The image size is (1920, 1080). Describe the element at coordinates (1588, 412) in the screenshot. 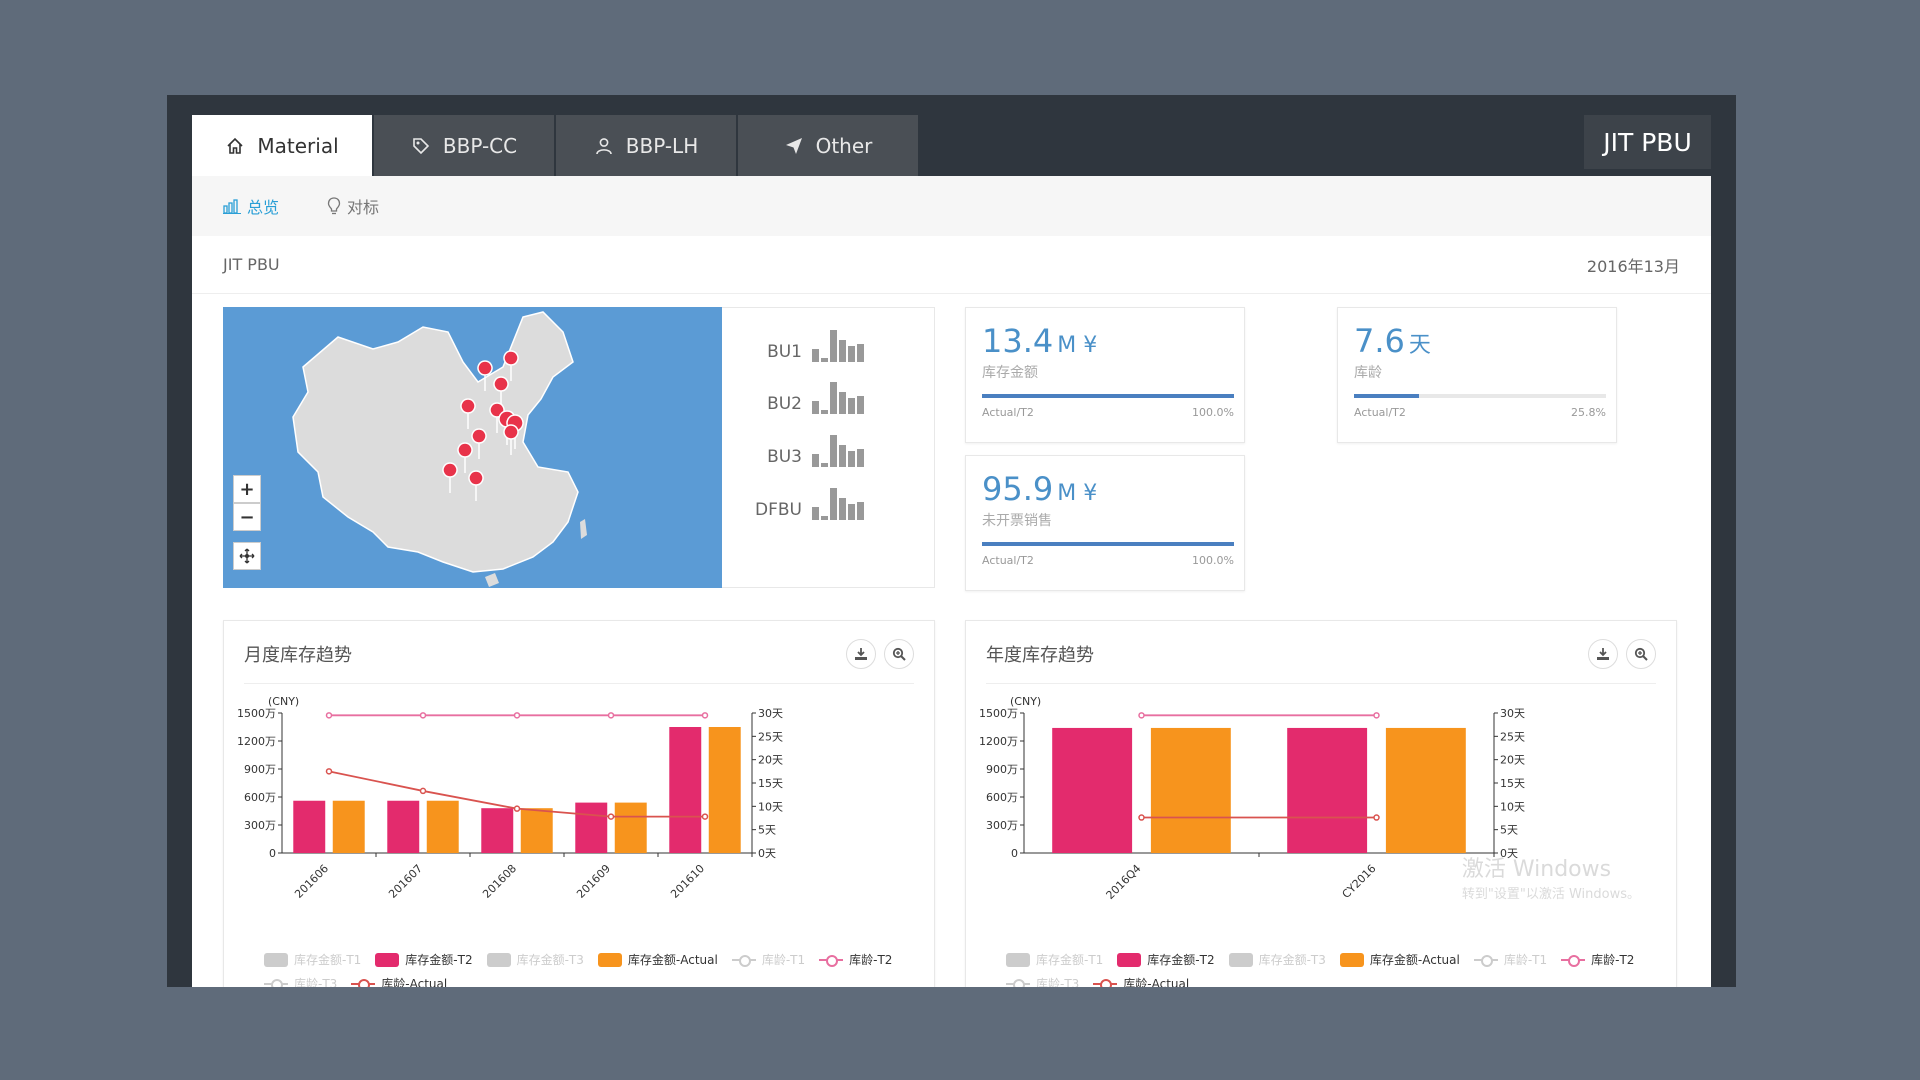

I see `kpi-ratio: 25.8%` at that location.